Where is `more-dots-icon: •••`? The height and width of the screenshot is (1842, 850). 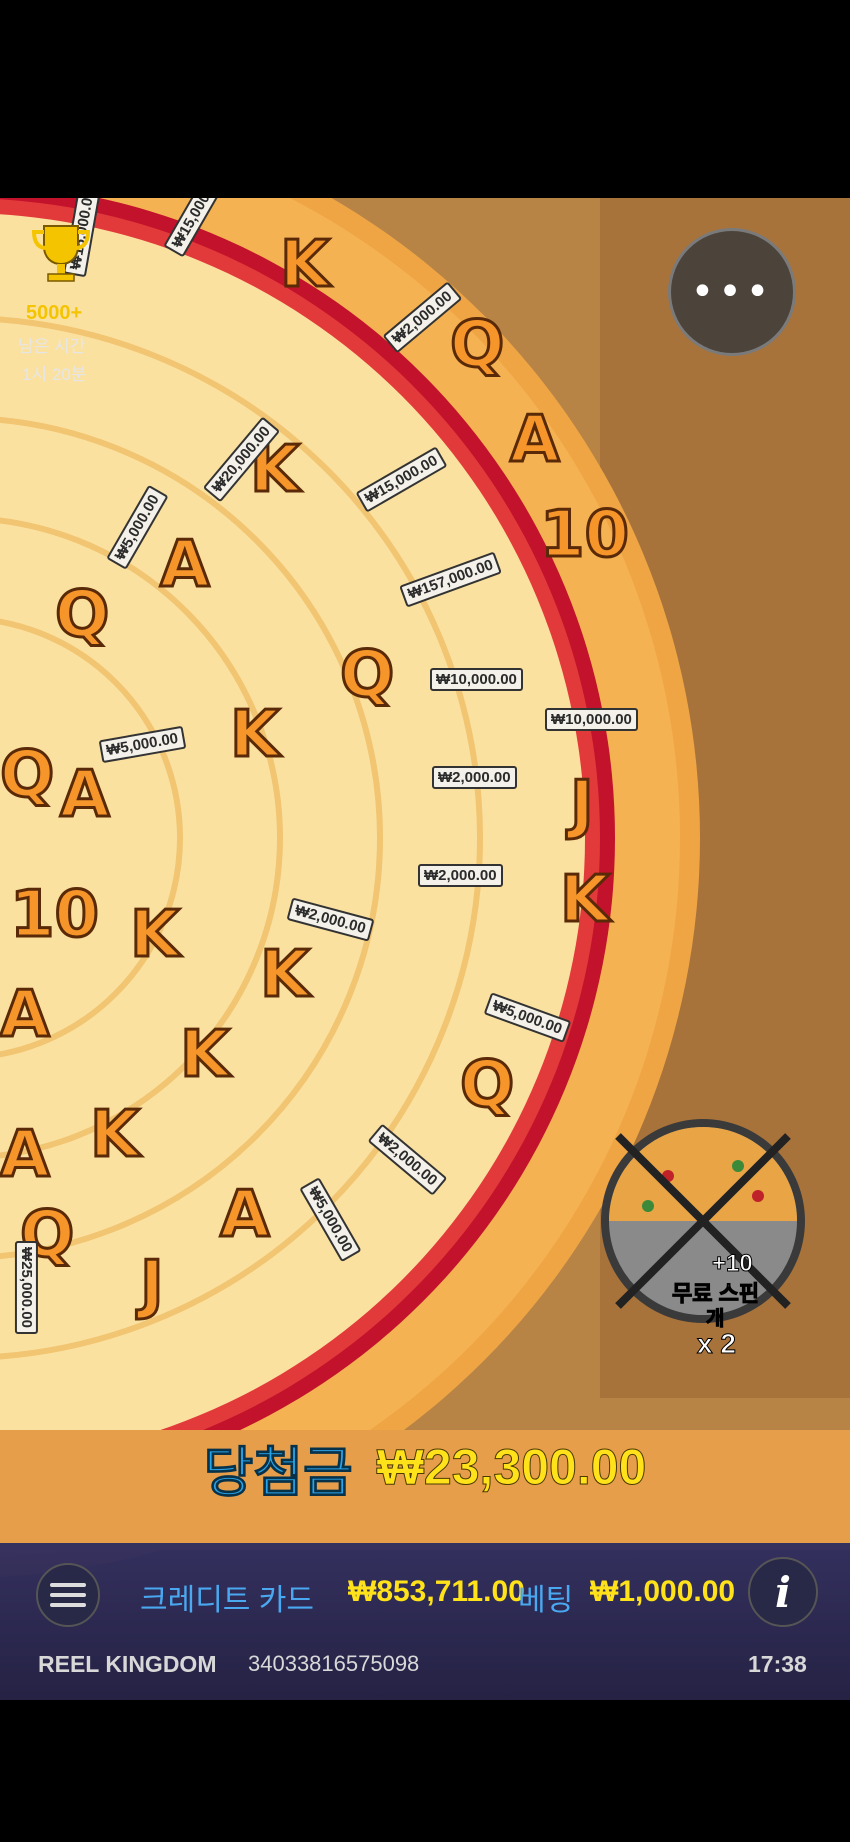 more-dots-icon: ••• is located at coordinates (732, 292).